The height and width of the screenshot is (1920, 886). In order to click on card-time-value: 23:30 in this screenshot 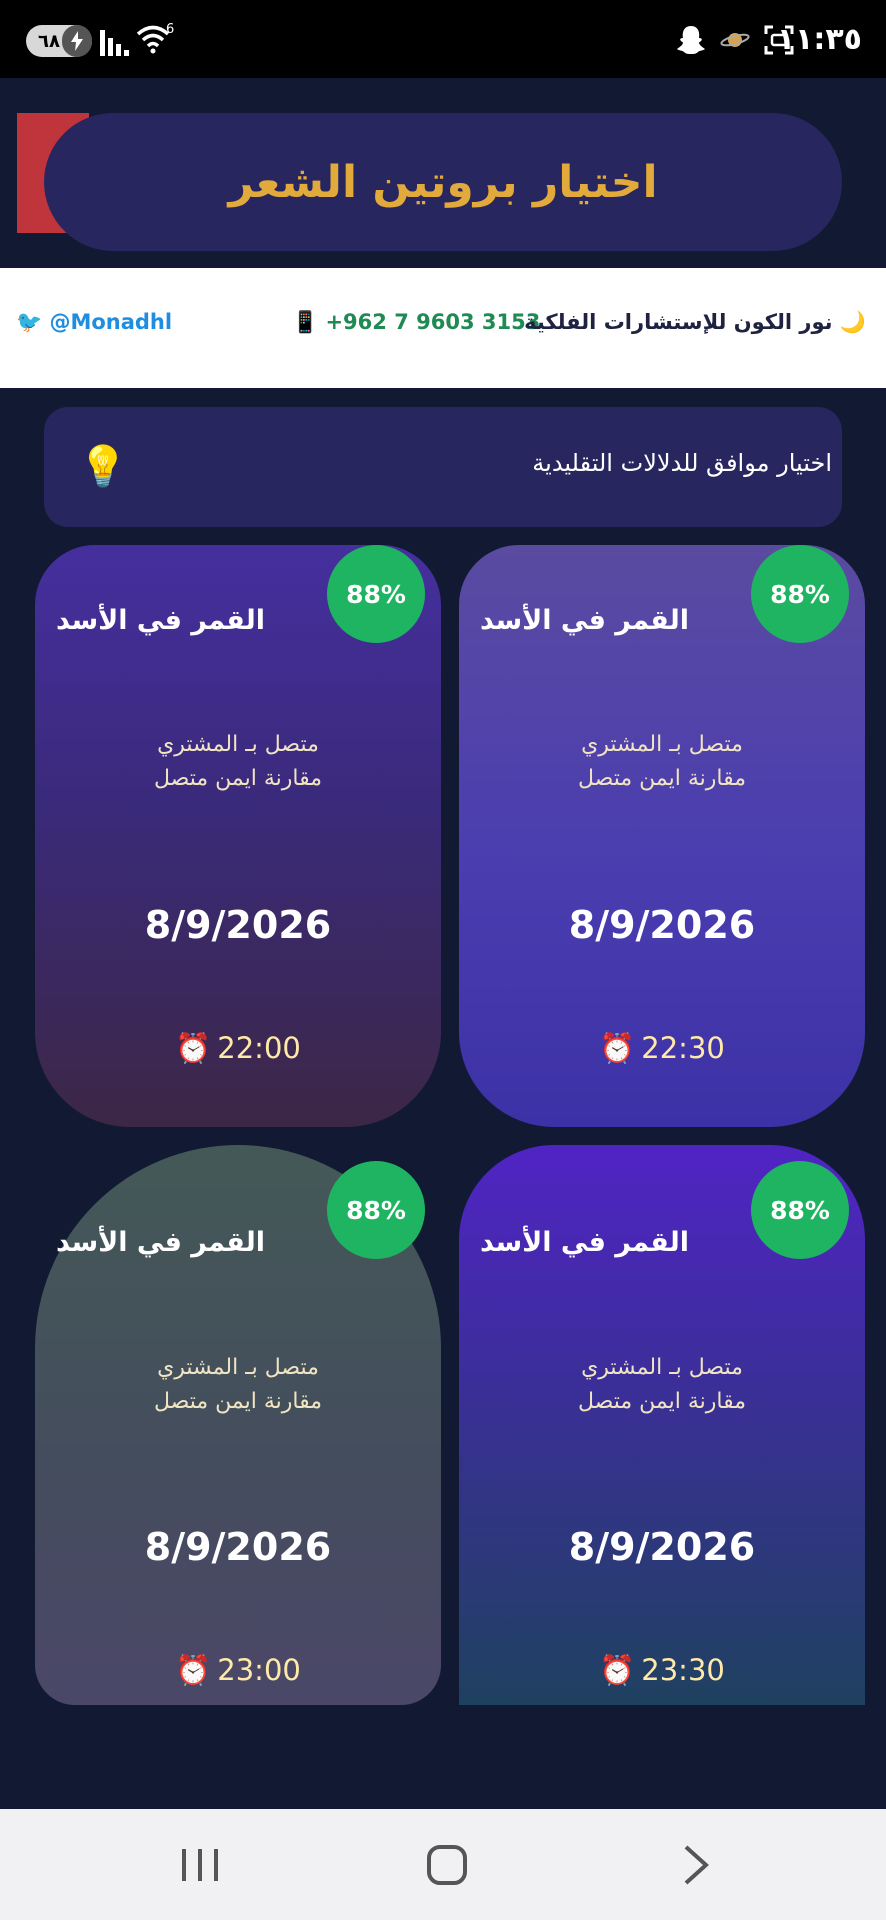, I will do `click(683, 1670)`.